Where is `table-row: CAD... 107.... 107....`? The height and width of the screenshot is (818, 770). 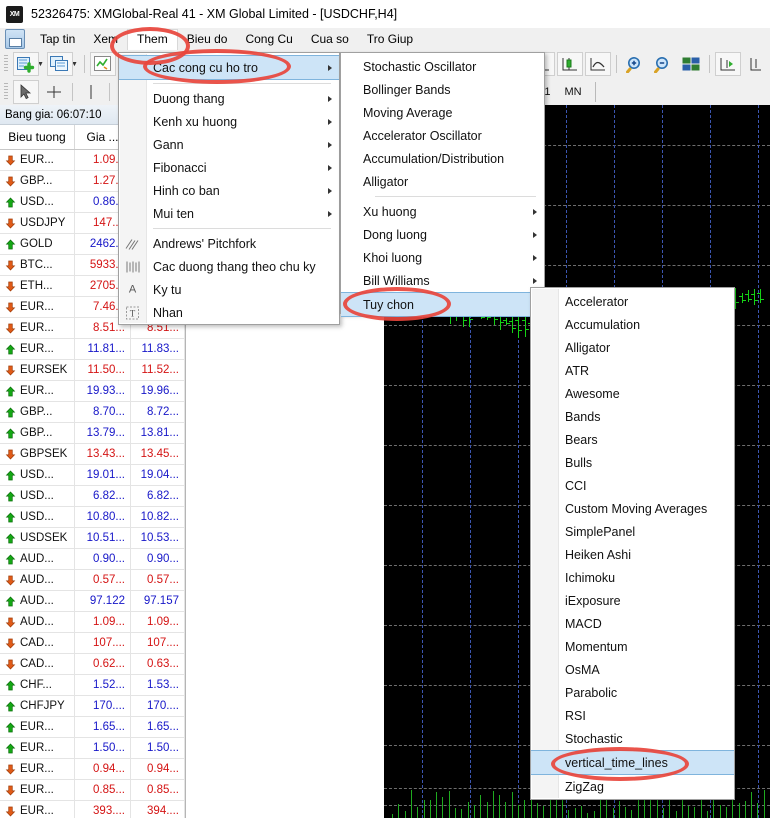 table-row: CAD... 107.... 107.... is located at coordinates (92, 643).